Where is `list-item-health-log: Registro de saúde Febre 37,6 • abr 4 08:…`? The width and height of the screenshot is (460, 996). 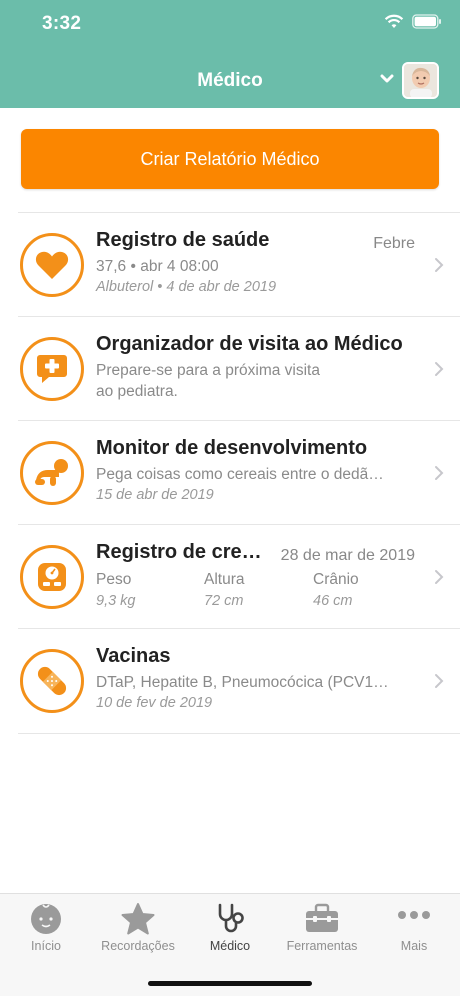
list-item-health-log: Registro de saúde Febre 37,6 • abr 4 08:… is located at coordinates (239, 264).